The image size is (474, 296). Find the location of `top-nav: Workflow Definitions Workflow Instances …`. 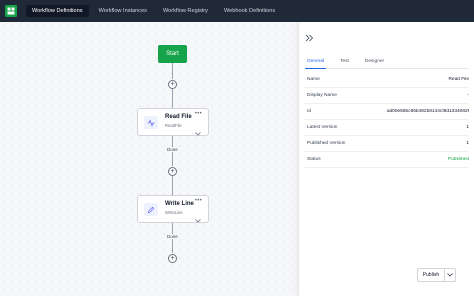

top-nav: Workflow Definitions Workflow Instances … is located at coordinates (237, 11).